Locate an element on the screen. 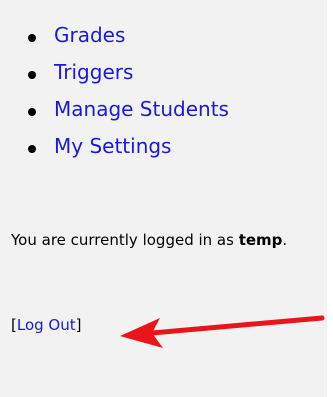 The height and width of the screenshot is (397, 333). grades-link: Grades is located at coordinates (89, 35).